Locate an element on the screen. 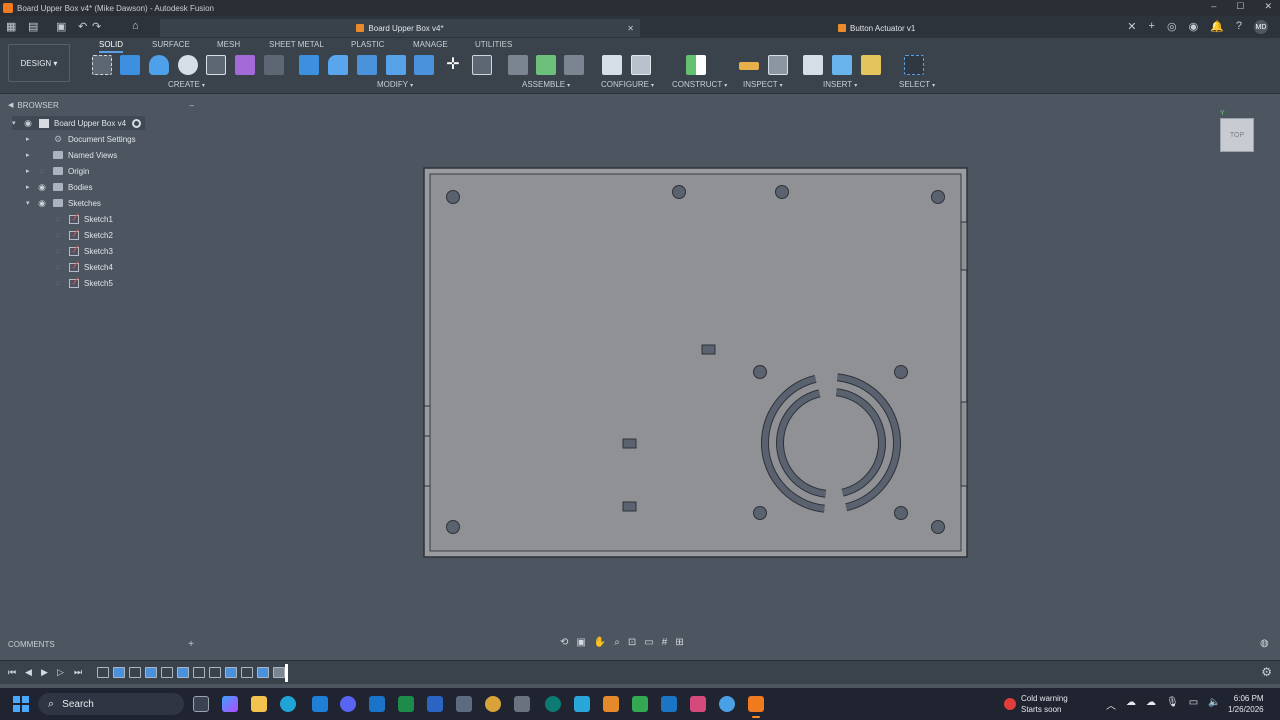 This screenshot has width=1280, height=720. search-icon: ⌕ is located at coordinates (51, 703).